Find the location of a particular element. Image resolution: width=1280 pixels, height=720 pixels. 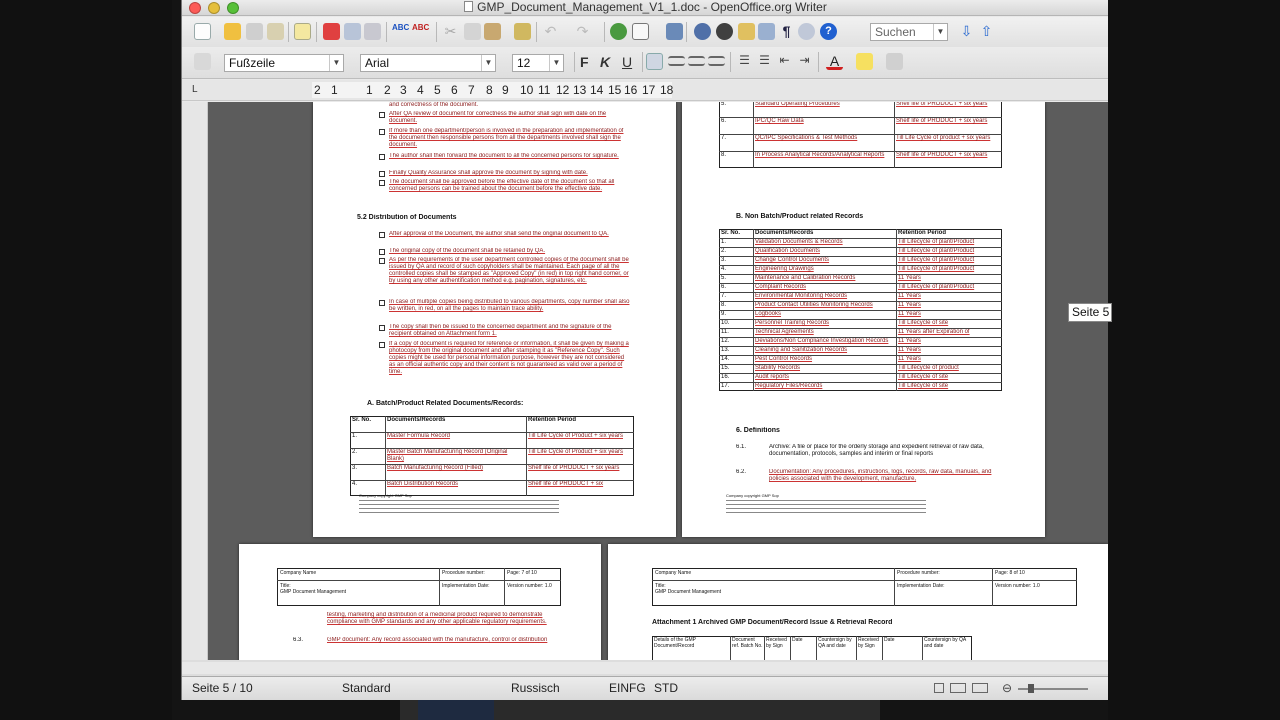

spellcheck-icon: ABC is located at coordinates (400, 31).